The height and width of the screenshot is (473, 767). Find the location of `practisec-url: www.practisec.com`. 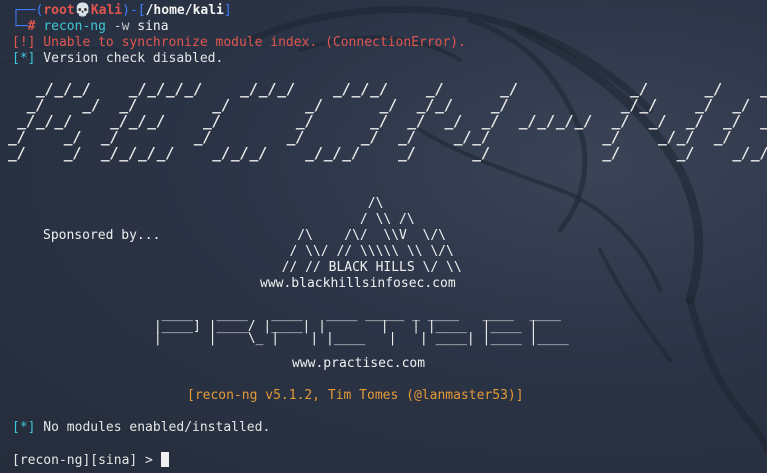

practisec-url: www.practisec.com is located at coordinates (359, 363).